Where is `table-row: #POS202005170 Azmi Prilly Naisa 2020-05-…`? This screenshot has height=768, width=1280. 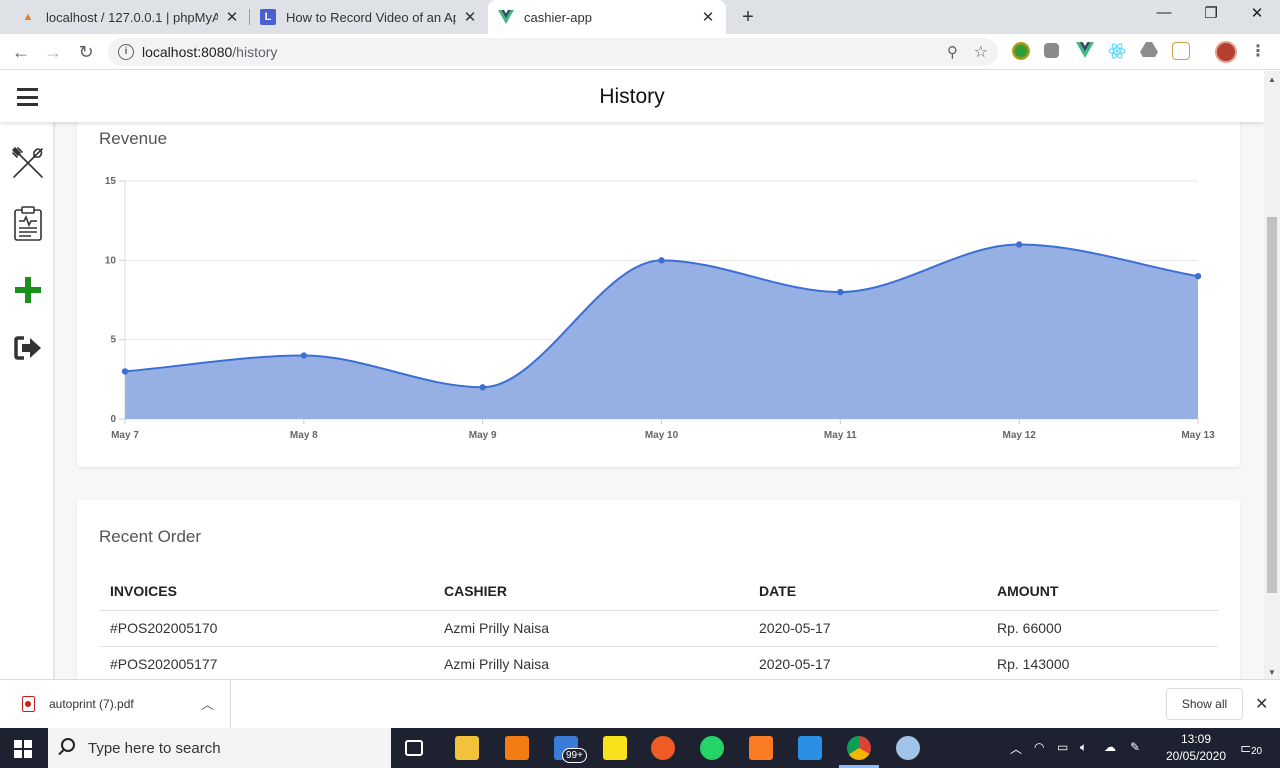
table-row: #POS202005170 Azmi Prilly Naisa 2020-05-… is located at coordinates (658, 628).